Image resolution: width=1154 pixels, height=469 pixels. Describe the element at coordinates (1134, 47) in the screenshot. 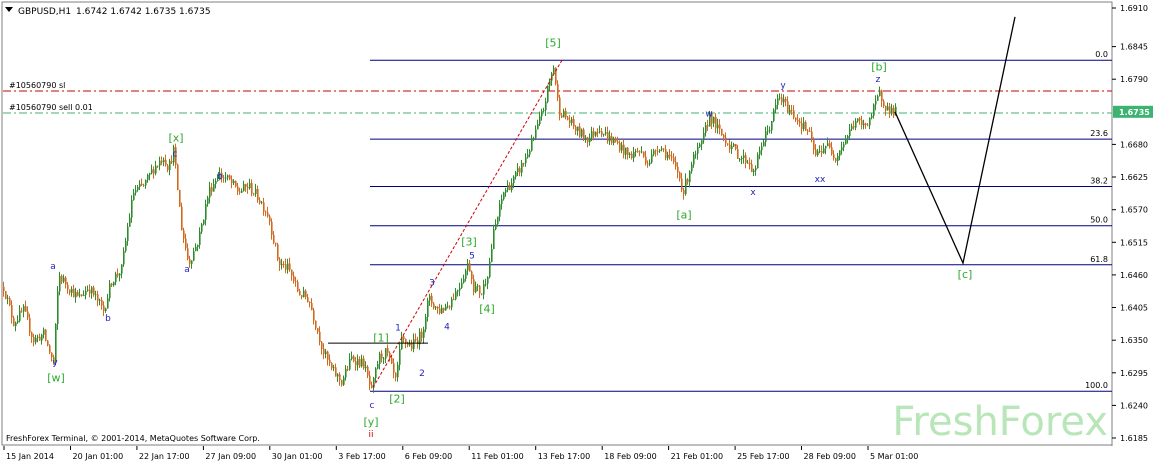

I see `price-axis-label: 1.6845` at that location.